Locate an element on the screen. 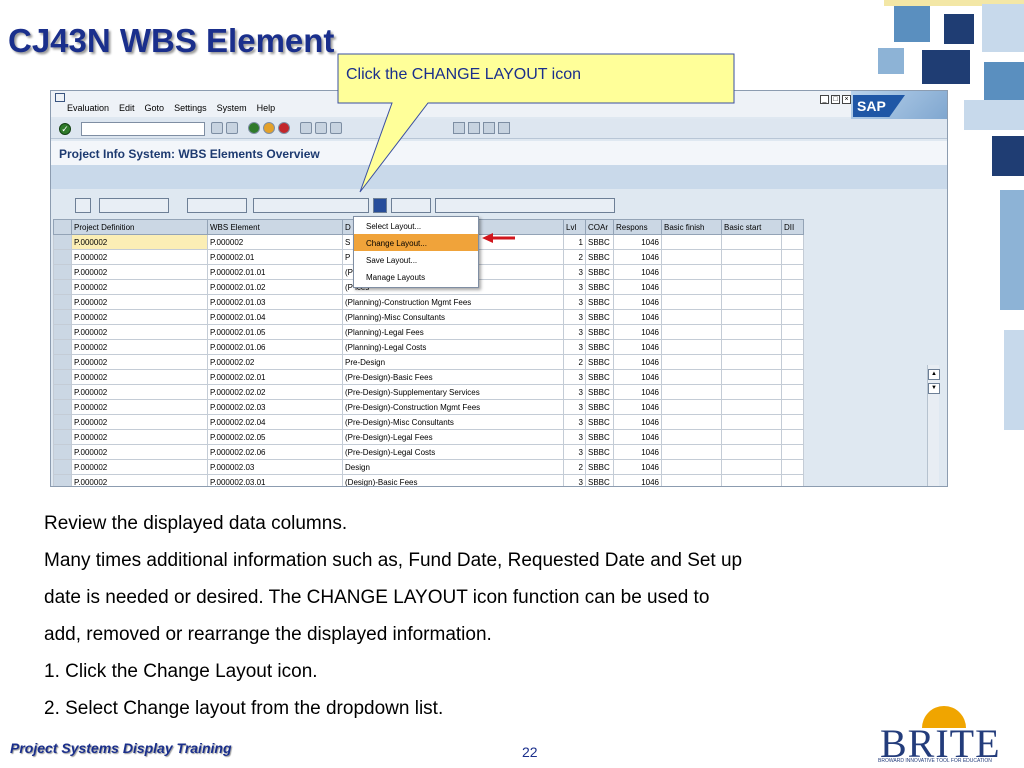  callout-text: Click the CHANGE LAYOUT icon is located at coordinates (464, 74).